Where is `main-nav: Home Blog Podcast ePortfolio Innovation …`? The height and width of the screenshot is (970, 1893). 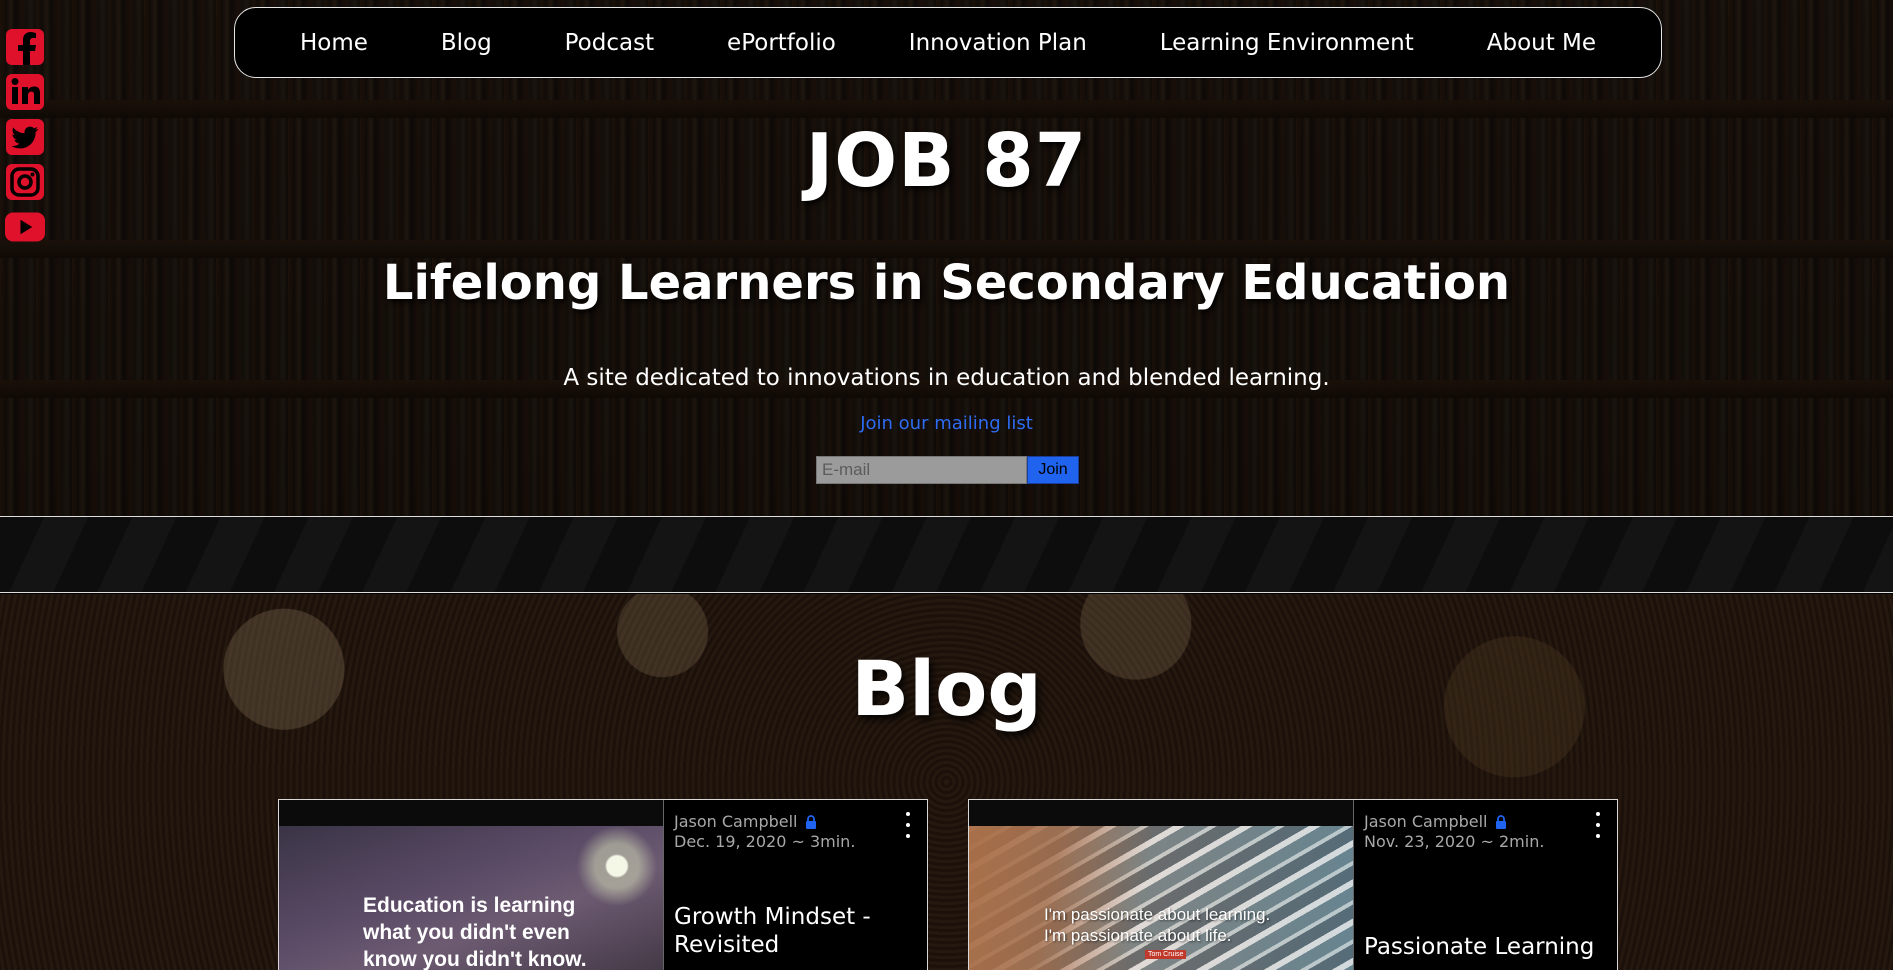
main-nav: Home Blog Podcast ePortfolio Innovation … is located at coordinates (948, 42).